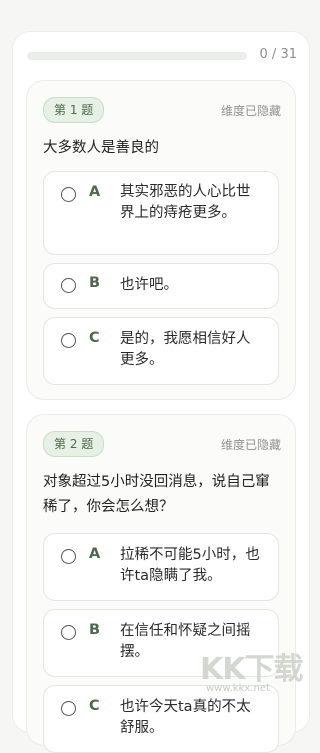 Image resolution: width=320 pixels, height=753 pixels. Describe the element at coordinates (190, 565) in the screenshot. I see `option-text: 拉稀不可能5小时，也许ta隐瞒了我。` at that location.